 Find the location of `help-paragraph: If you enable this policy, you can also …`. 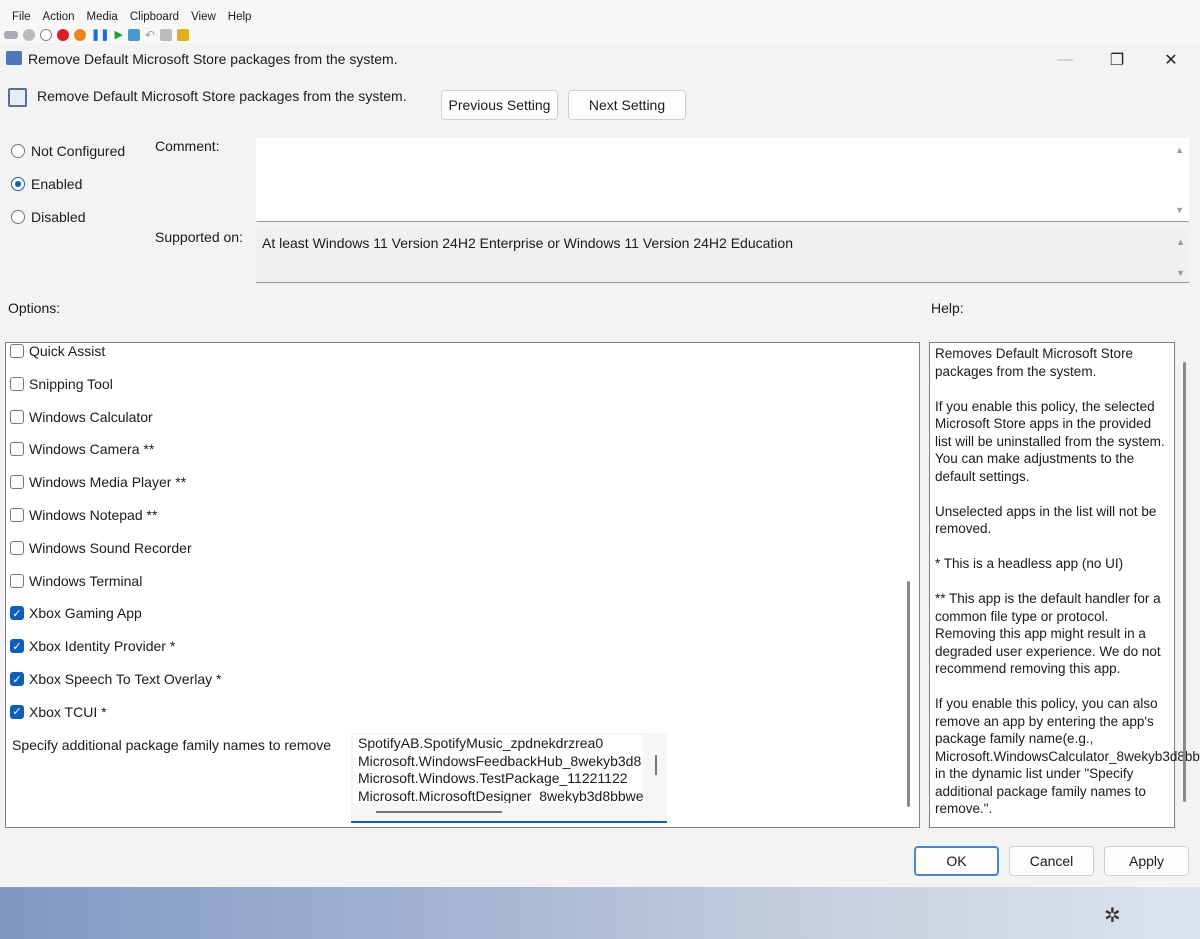

help-paragraph: If you enable this policy, you can also … is located at coordinates (1067, 756).